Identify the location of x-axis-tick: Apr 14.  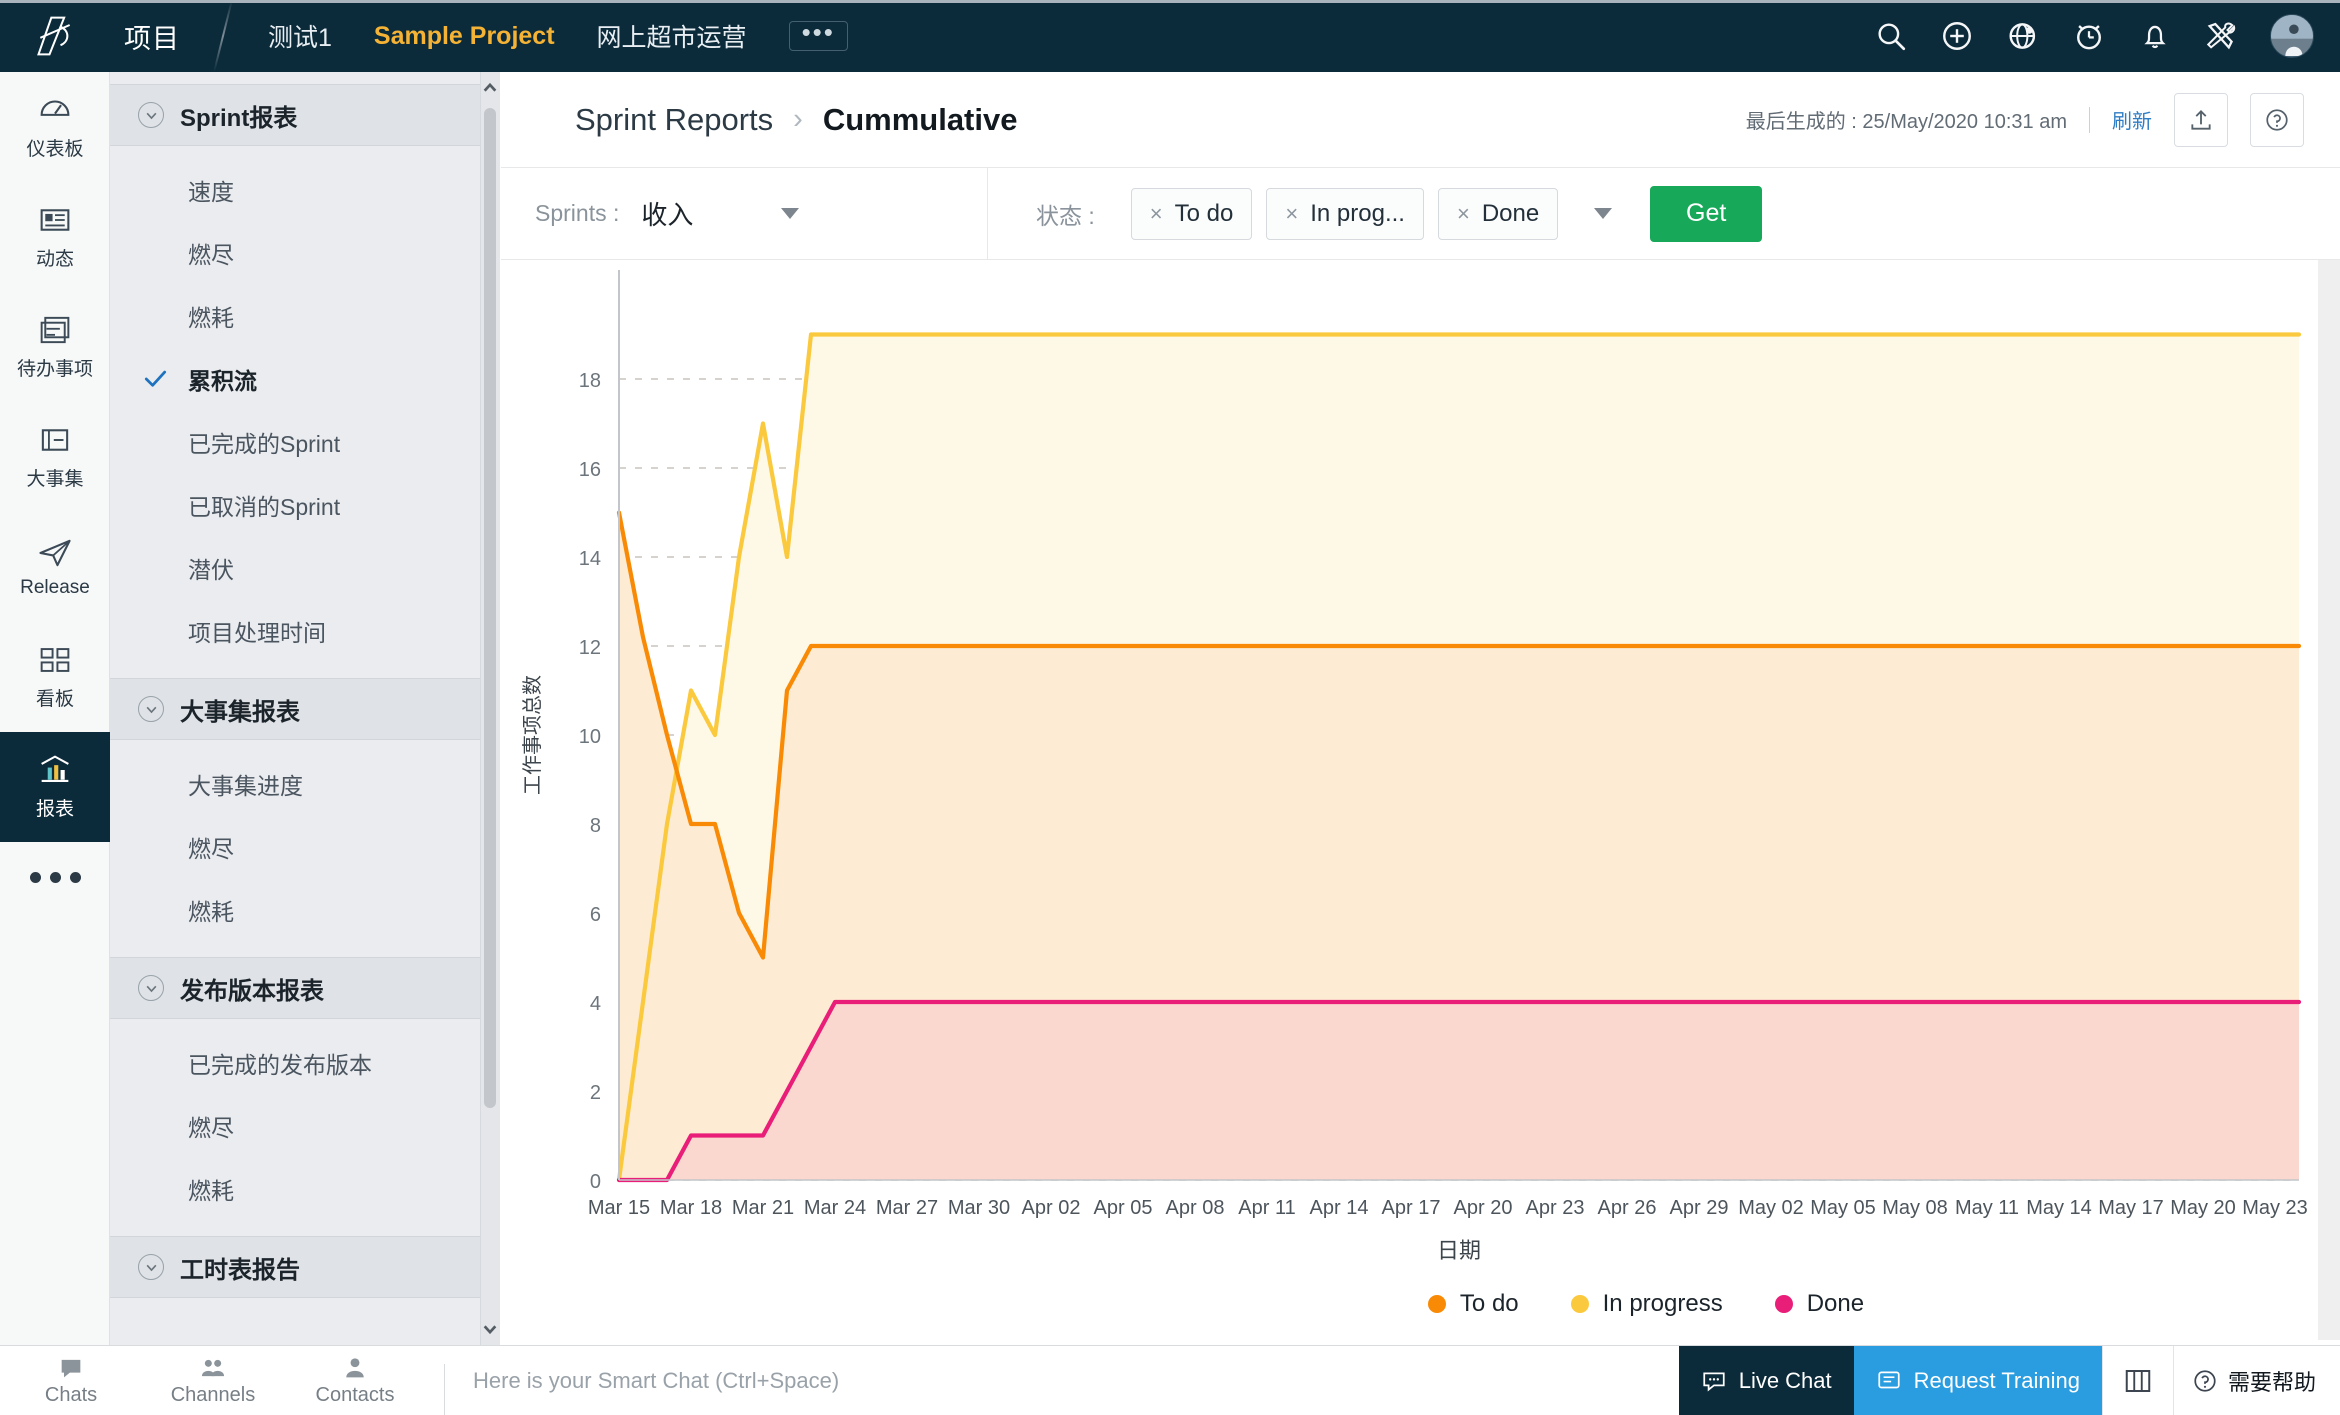
(1339, 1208).